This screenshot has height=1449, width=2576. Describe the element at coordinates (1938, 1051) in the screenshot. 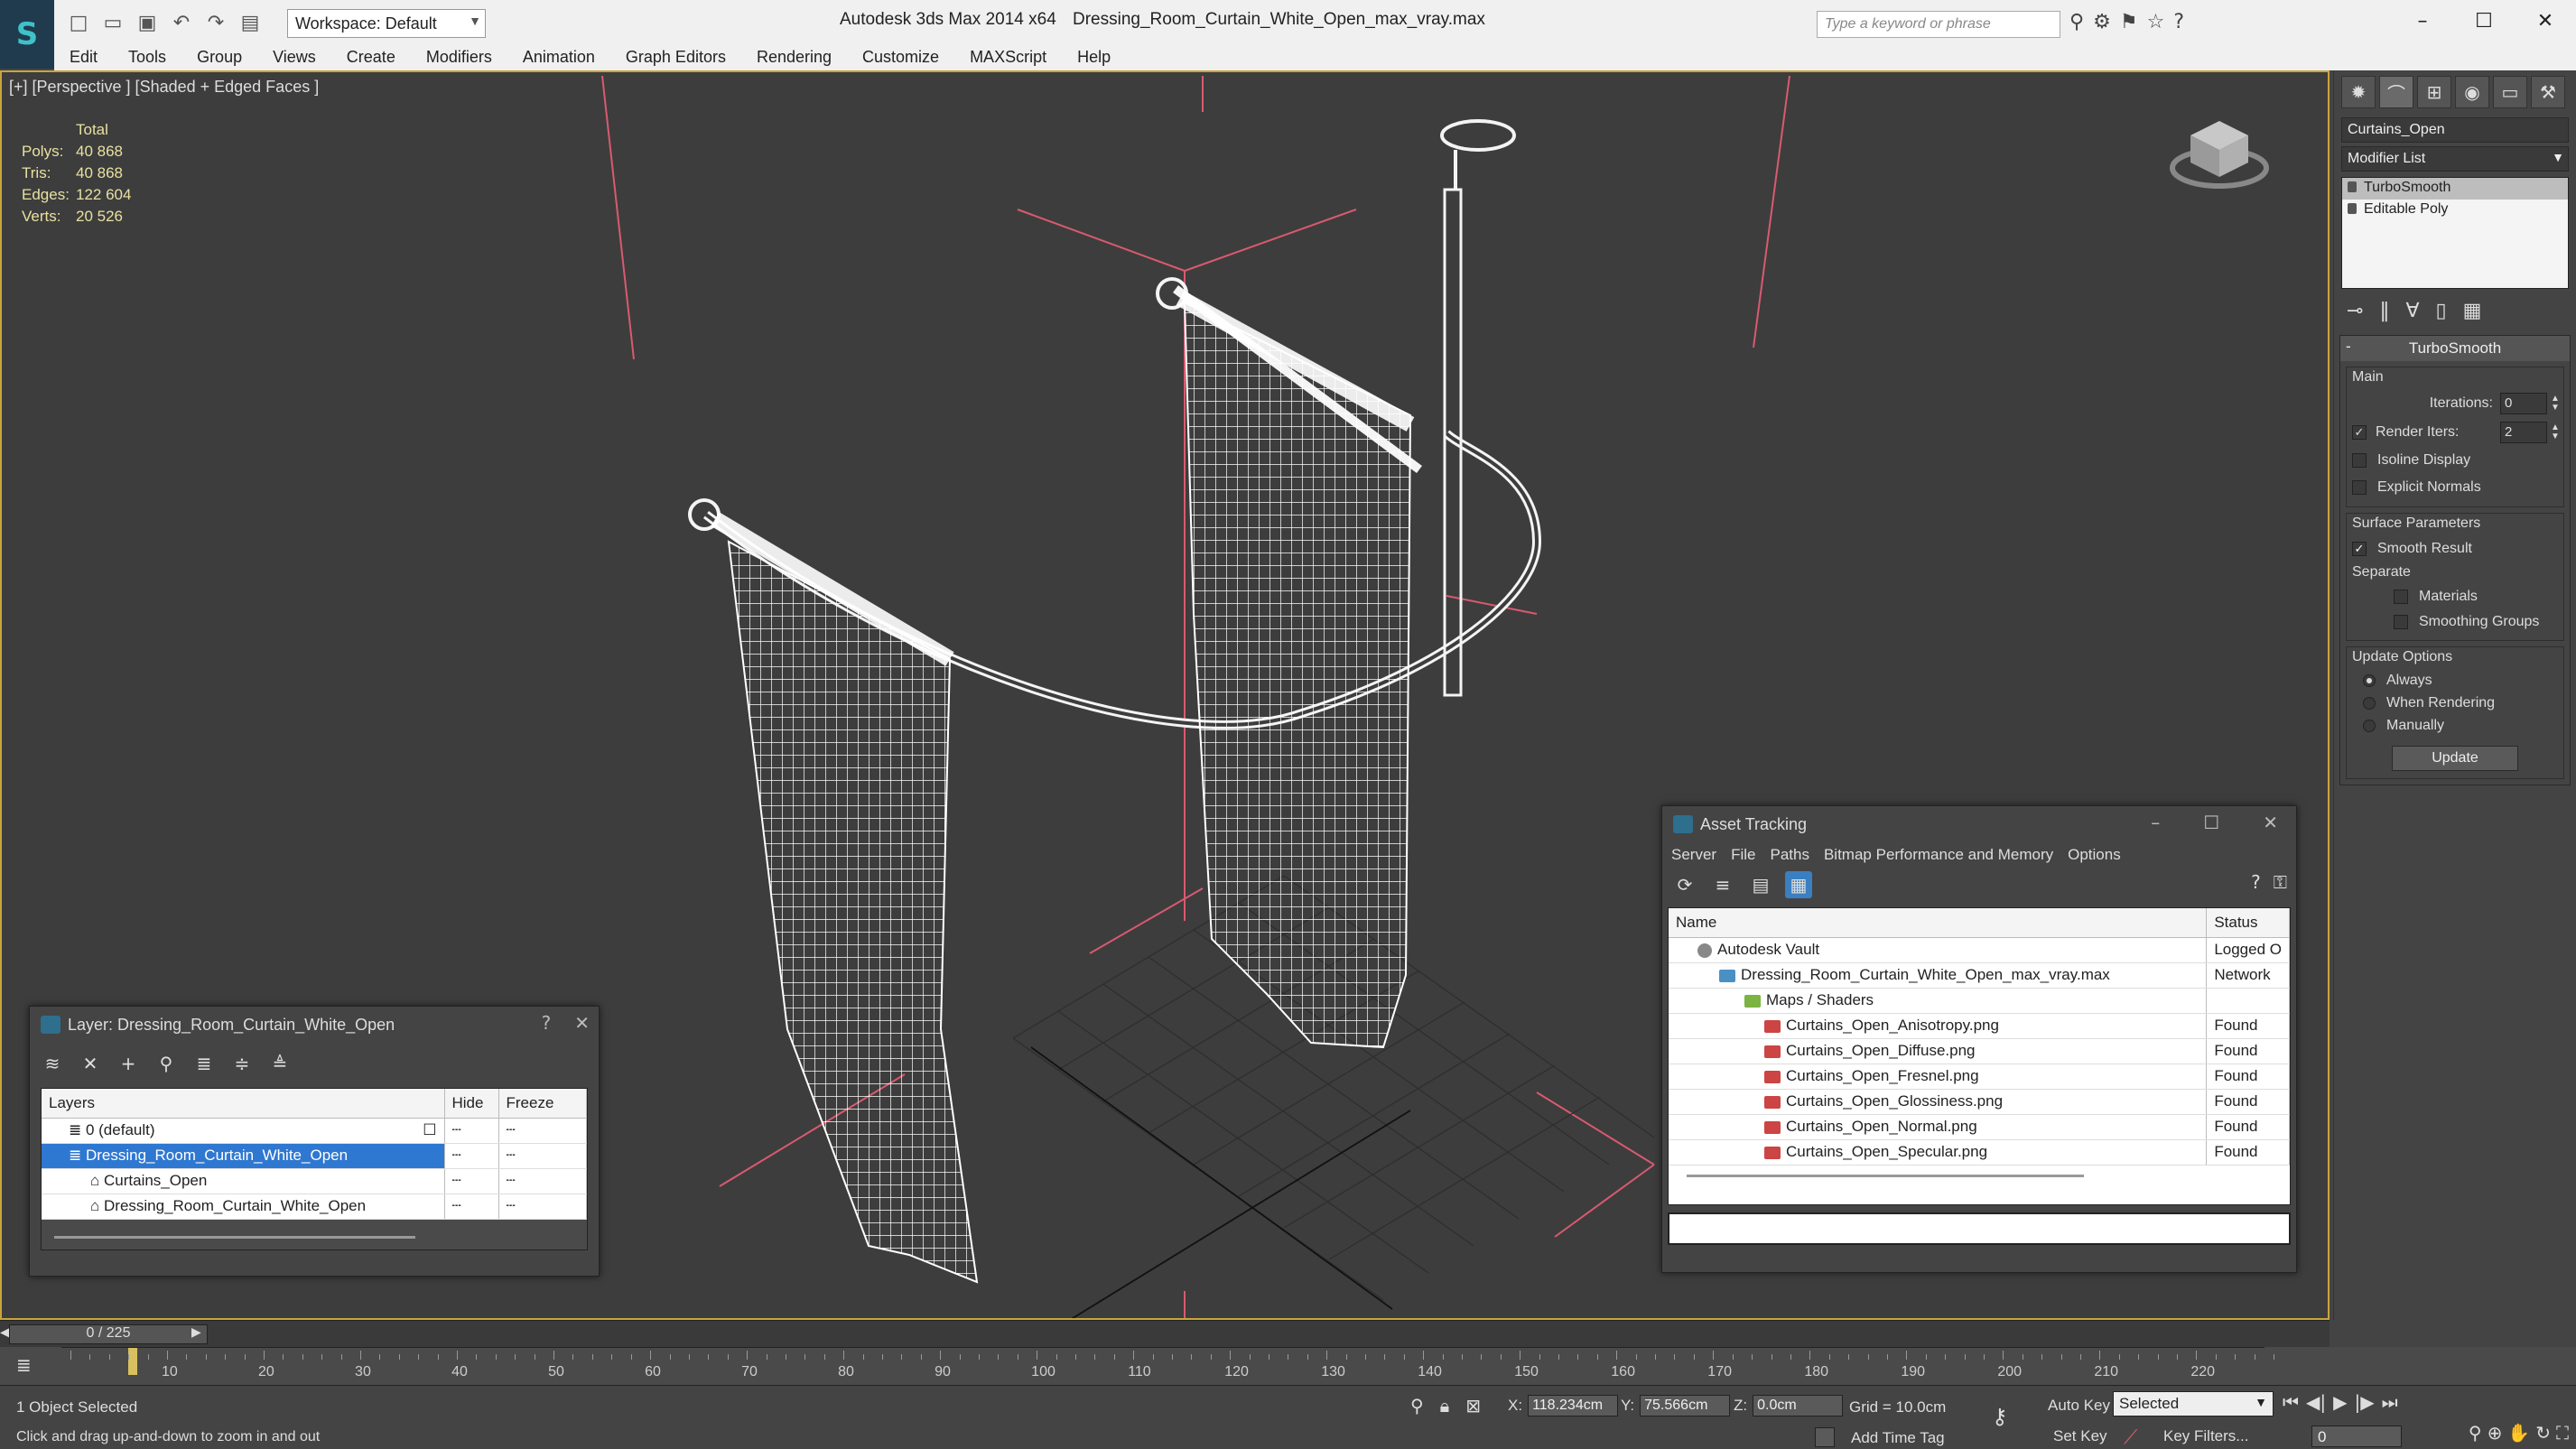

I see `asset-name: Curtains_Open_Diffuse.png` at that location.